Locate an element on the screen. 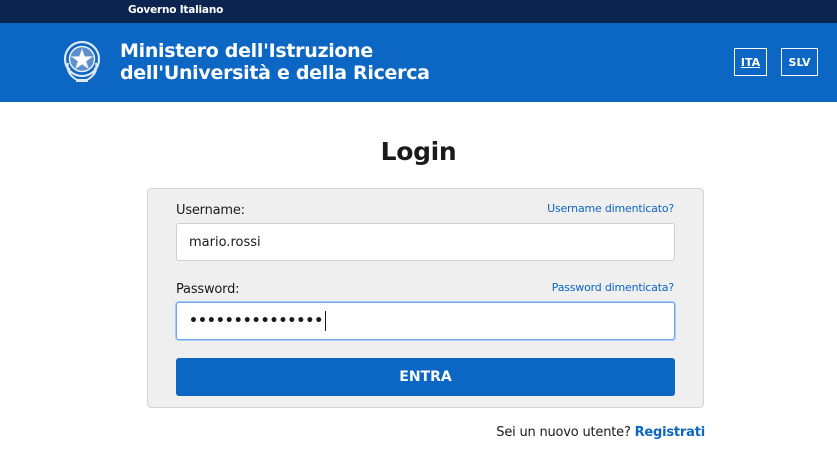 The width and height of the screenshot is (837, 473). language-ita-button: ITA is located at coordinates (750, 62).